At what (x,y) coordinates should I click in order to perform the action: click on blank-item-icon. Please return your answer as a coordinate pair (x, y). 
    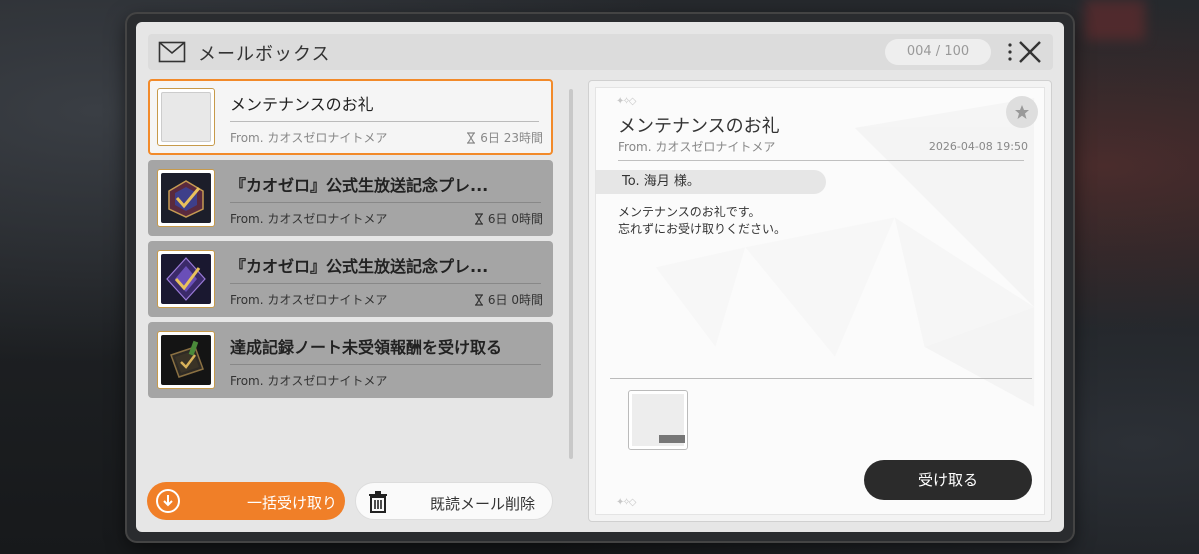
    Looking at the image, I should click on (186, 117).